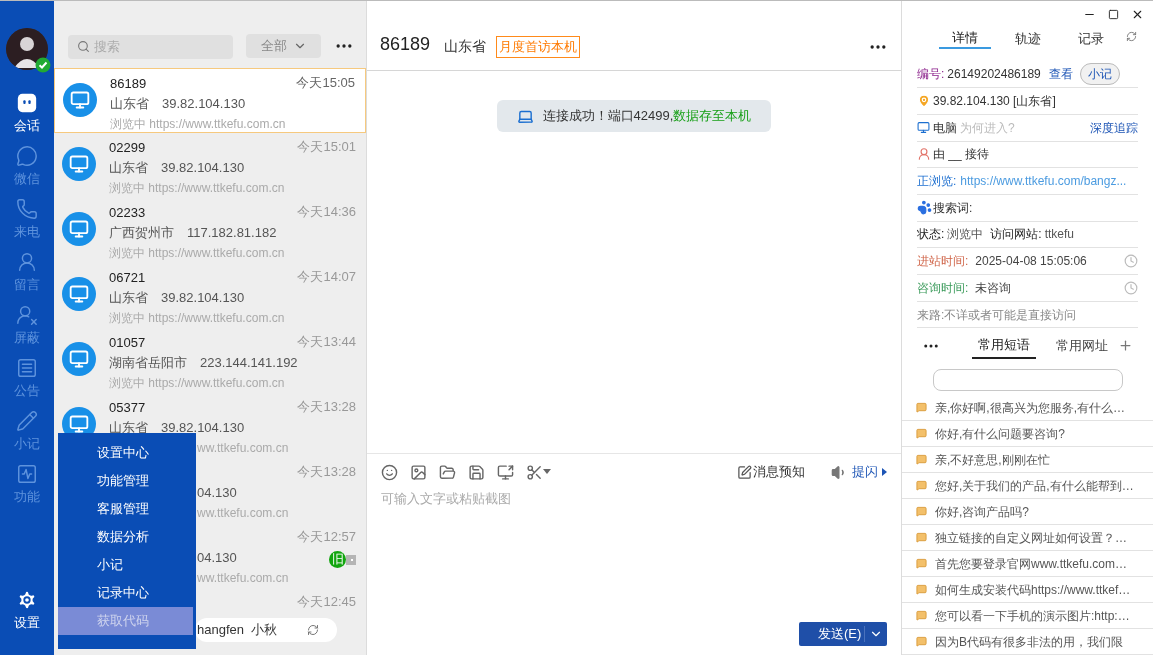 This screenshot has height=655, width=1153. I want to click on view-link: 查看, so click(1060, 74).